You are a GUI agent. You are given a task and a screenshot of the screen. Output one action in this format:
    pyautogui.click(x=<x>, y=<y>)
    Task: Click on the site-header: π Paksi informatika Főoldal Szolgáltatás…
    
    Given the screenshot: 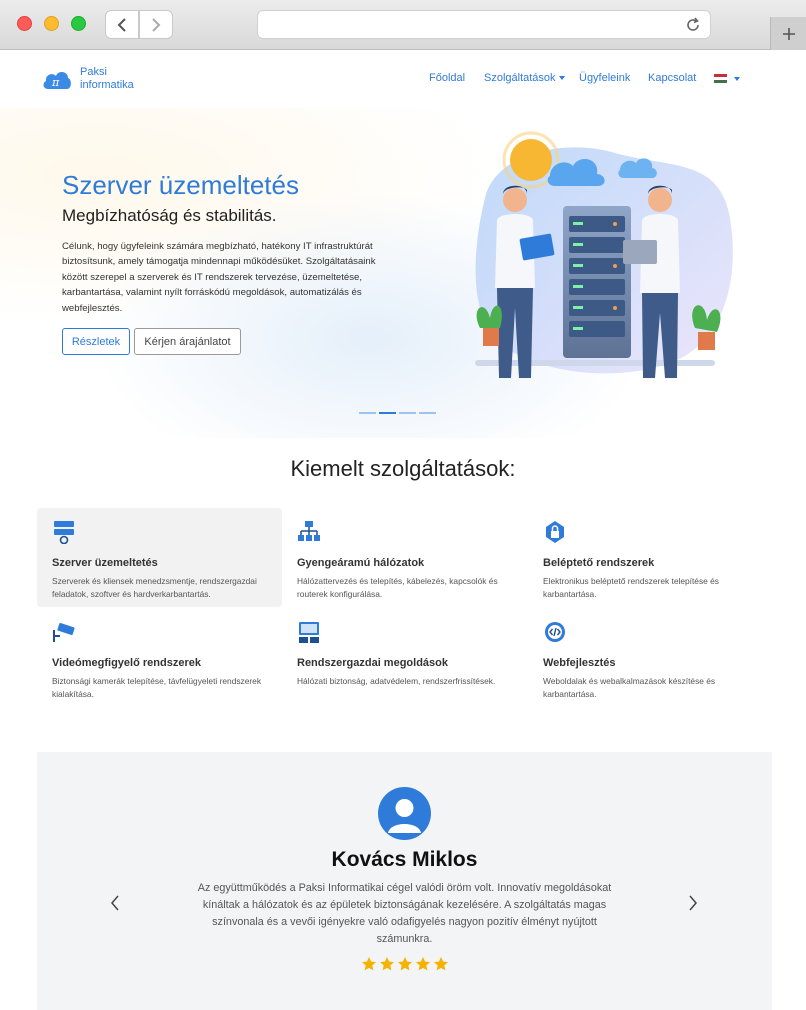 What is the action you would take?
    pyautogui.click(x=403, y=79)
    